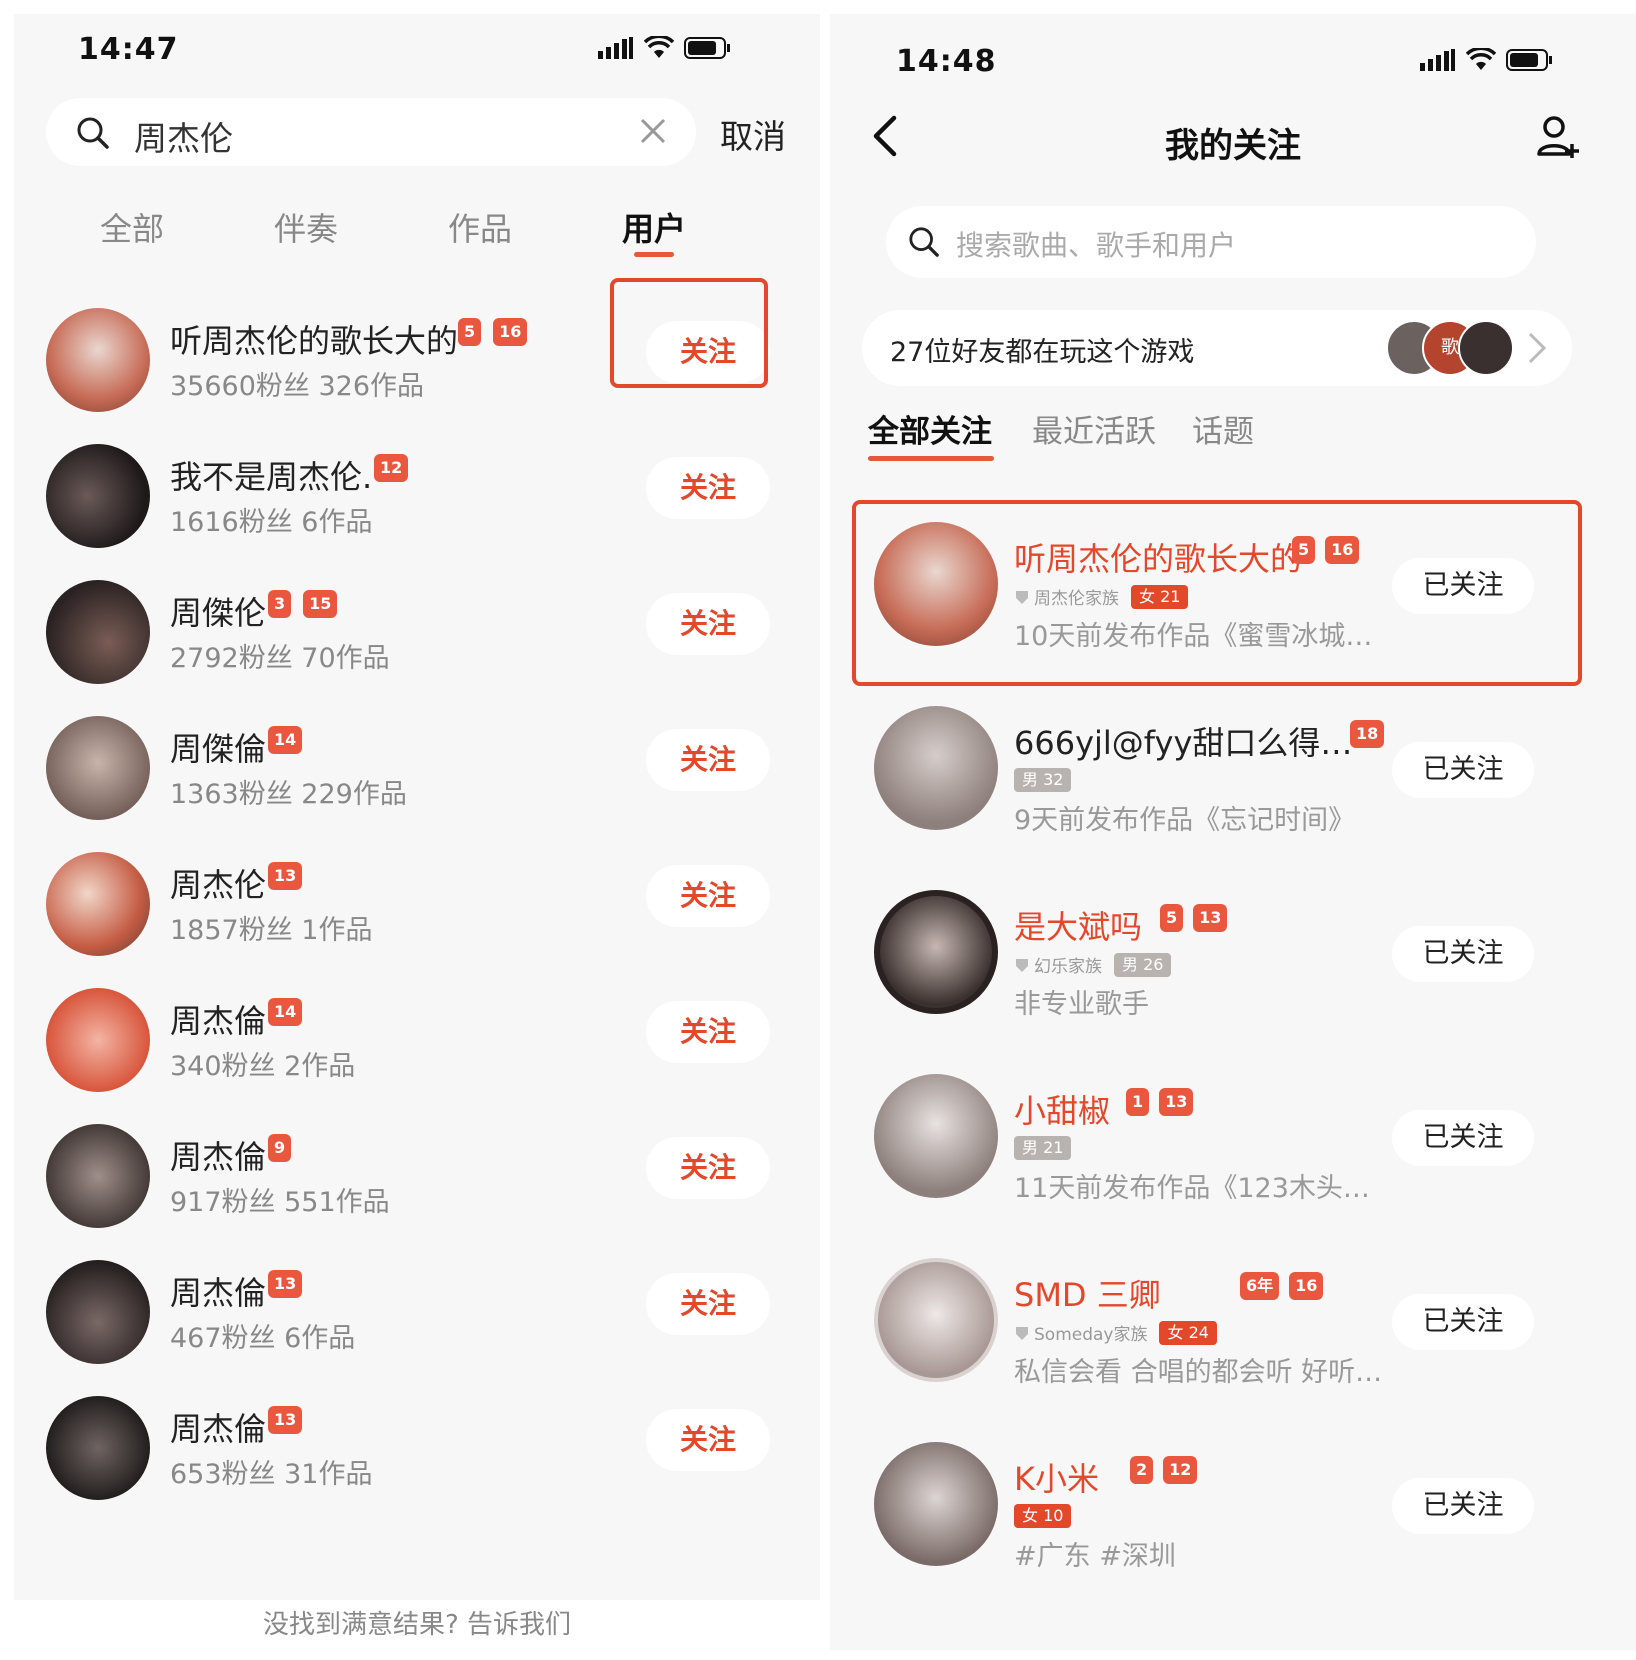 This screenshot has height=1660, width=1636. Describe the element at coordinates (1233, 1136) in the screenshot. I see `list-item: 小甜椒 1 13 男 21 11天前发布作品《123木头人》 已关注` at that location.